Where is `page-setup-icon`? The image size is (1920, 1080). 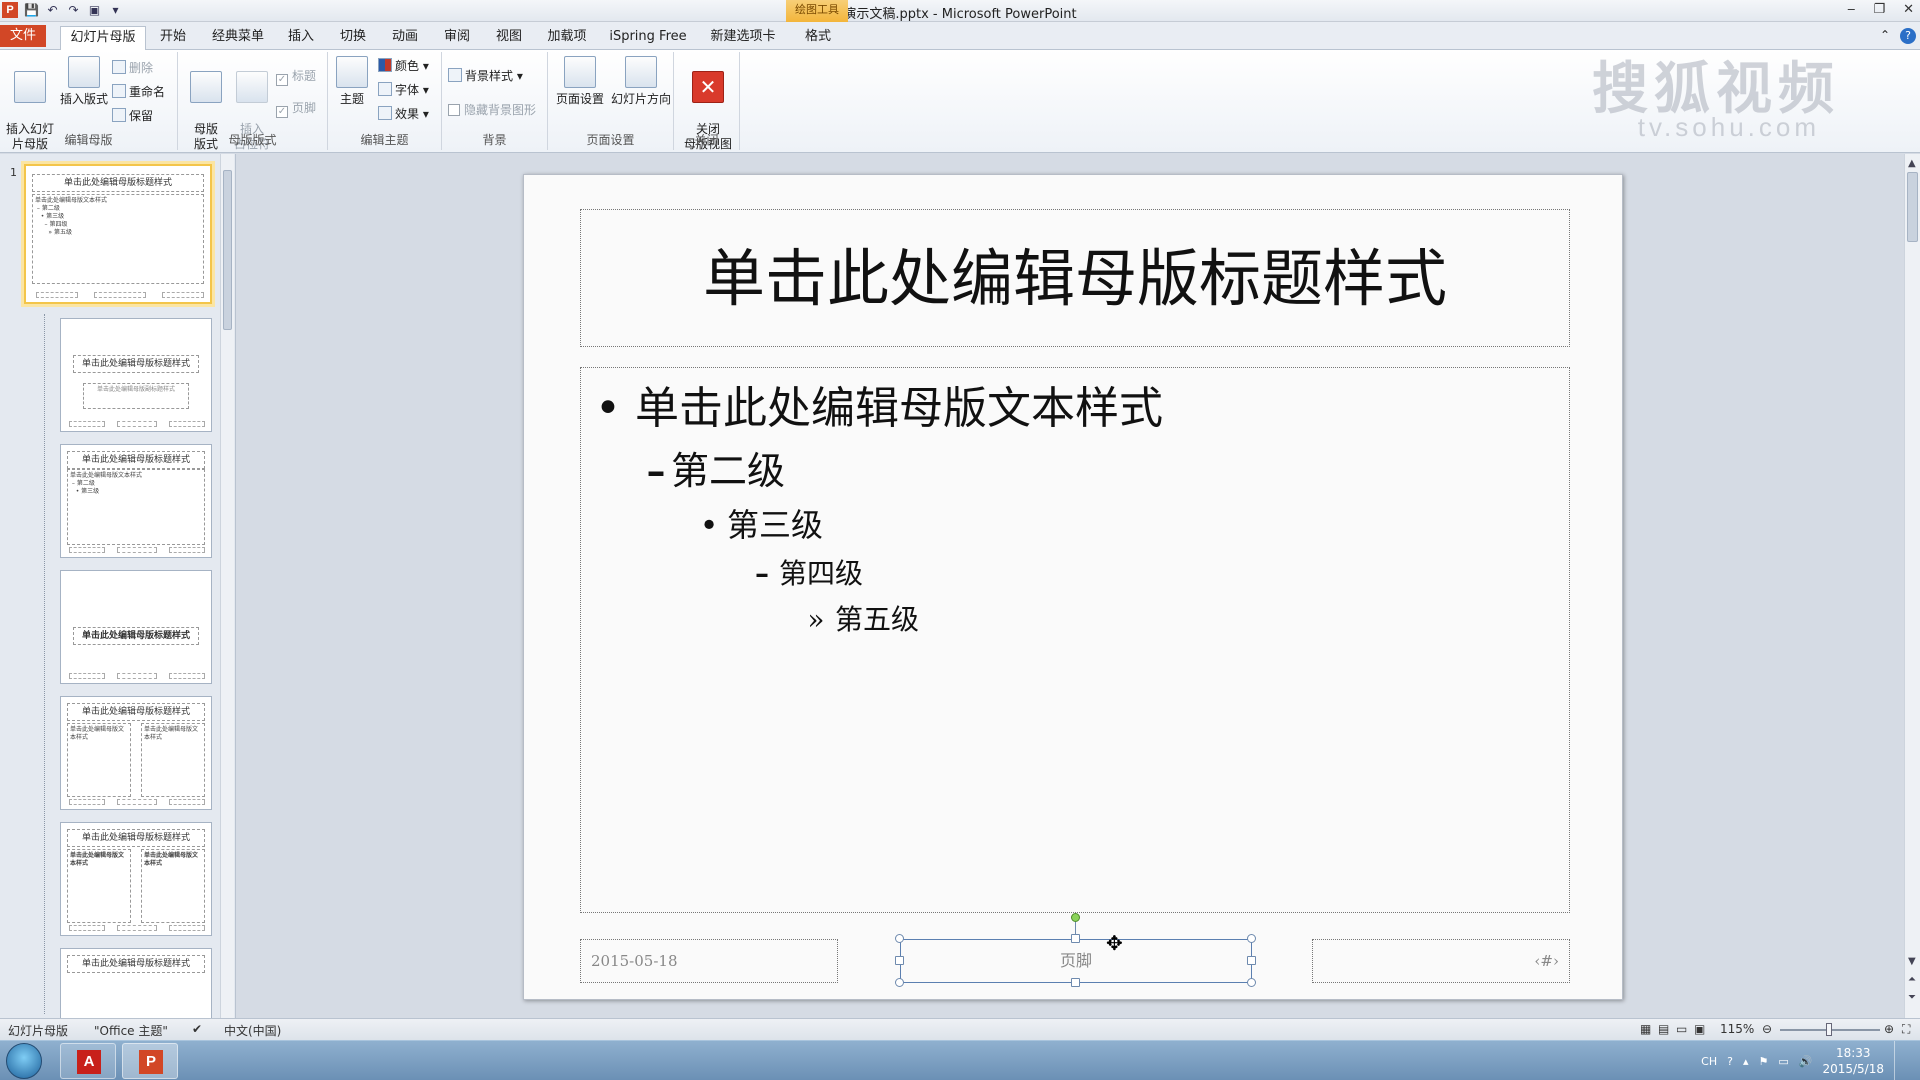 page-setup-icon is located at coordinates (580, 72).